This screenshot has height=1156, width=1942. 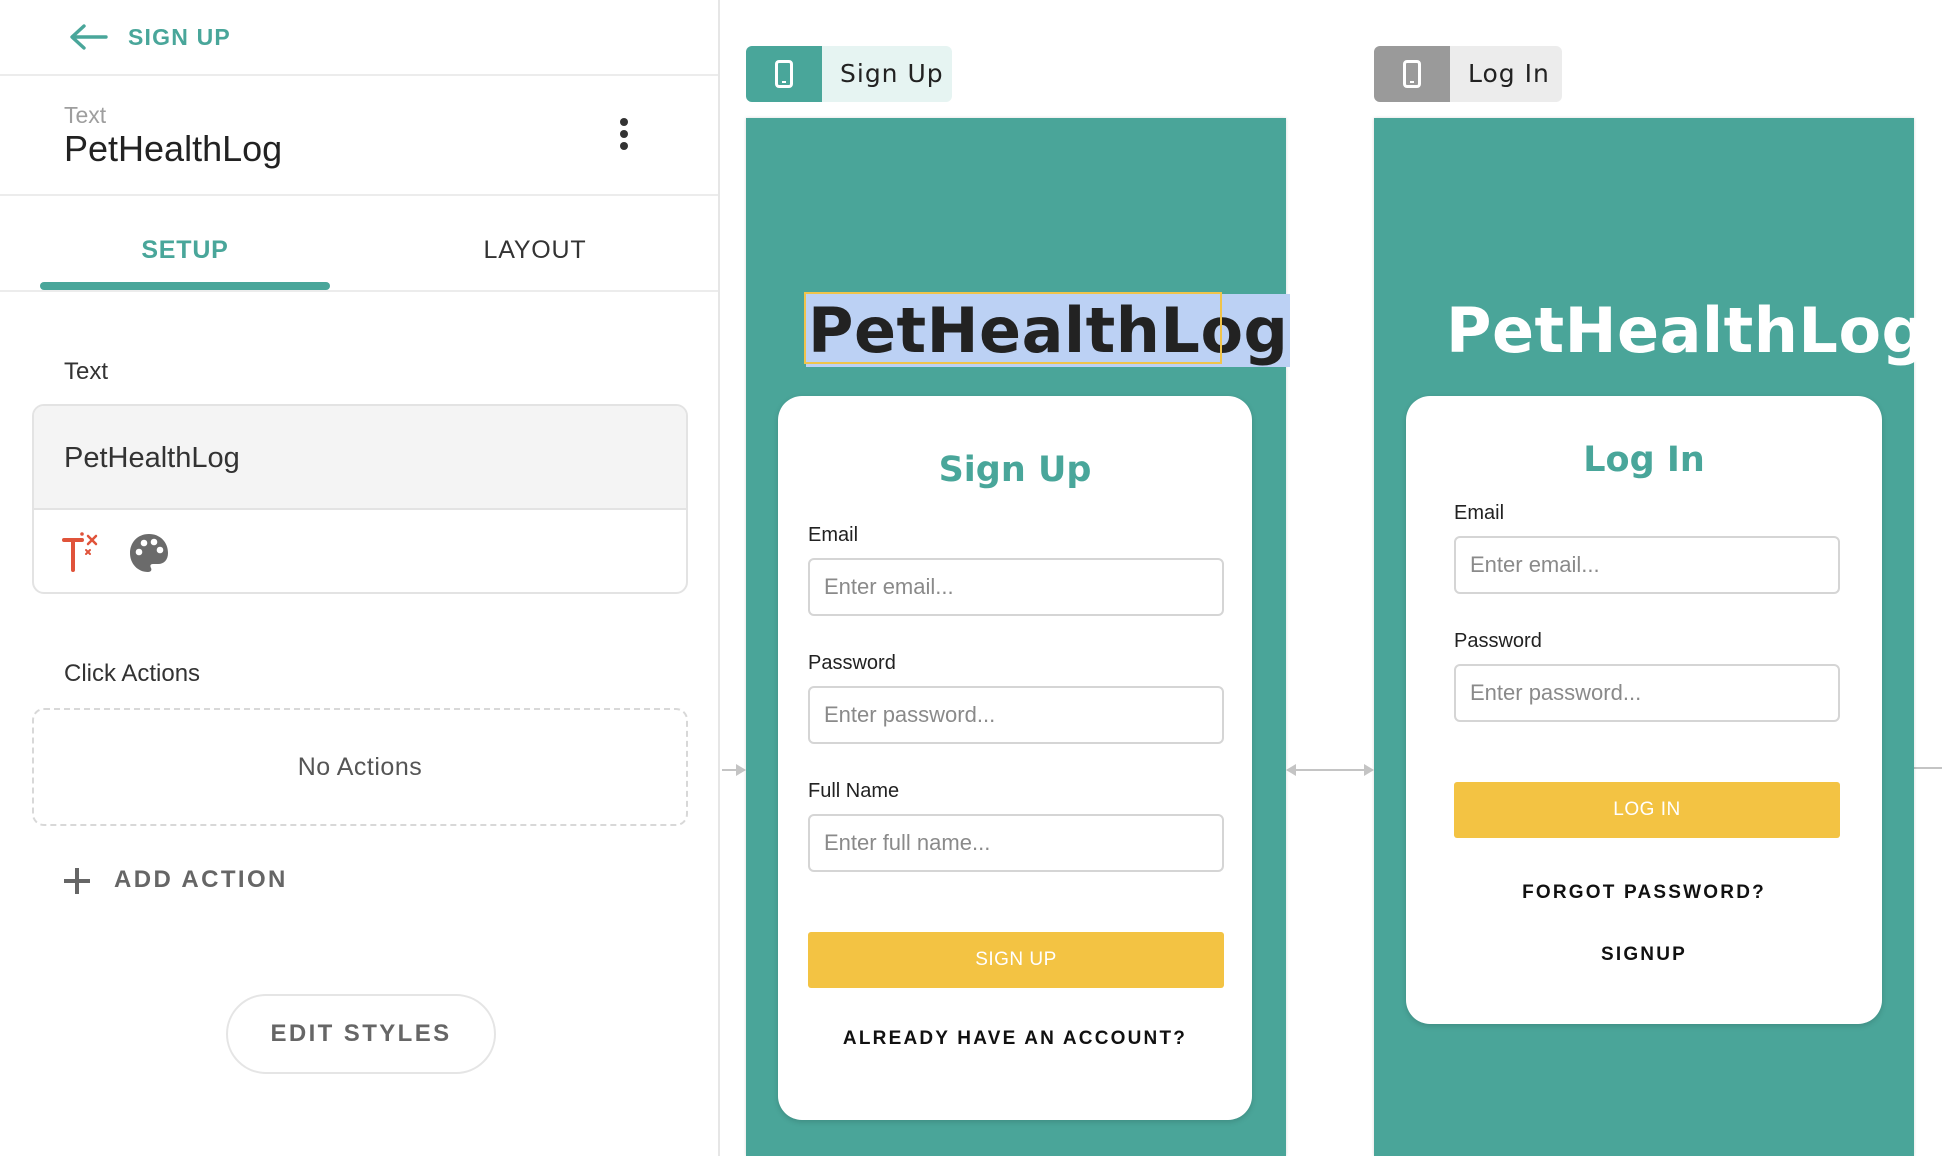 What do you see at coordinates (1647, 810) in the screenshot?
I see `login-button: LOG IN` at bounding box center [1647, 810].